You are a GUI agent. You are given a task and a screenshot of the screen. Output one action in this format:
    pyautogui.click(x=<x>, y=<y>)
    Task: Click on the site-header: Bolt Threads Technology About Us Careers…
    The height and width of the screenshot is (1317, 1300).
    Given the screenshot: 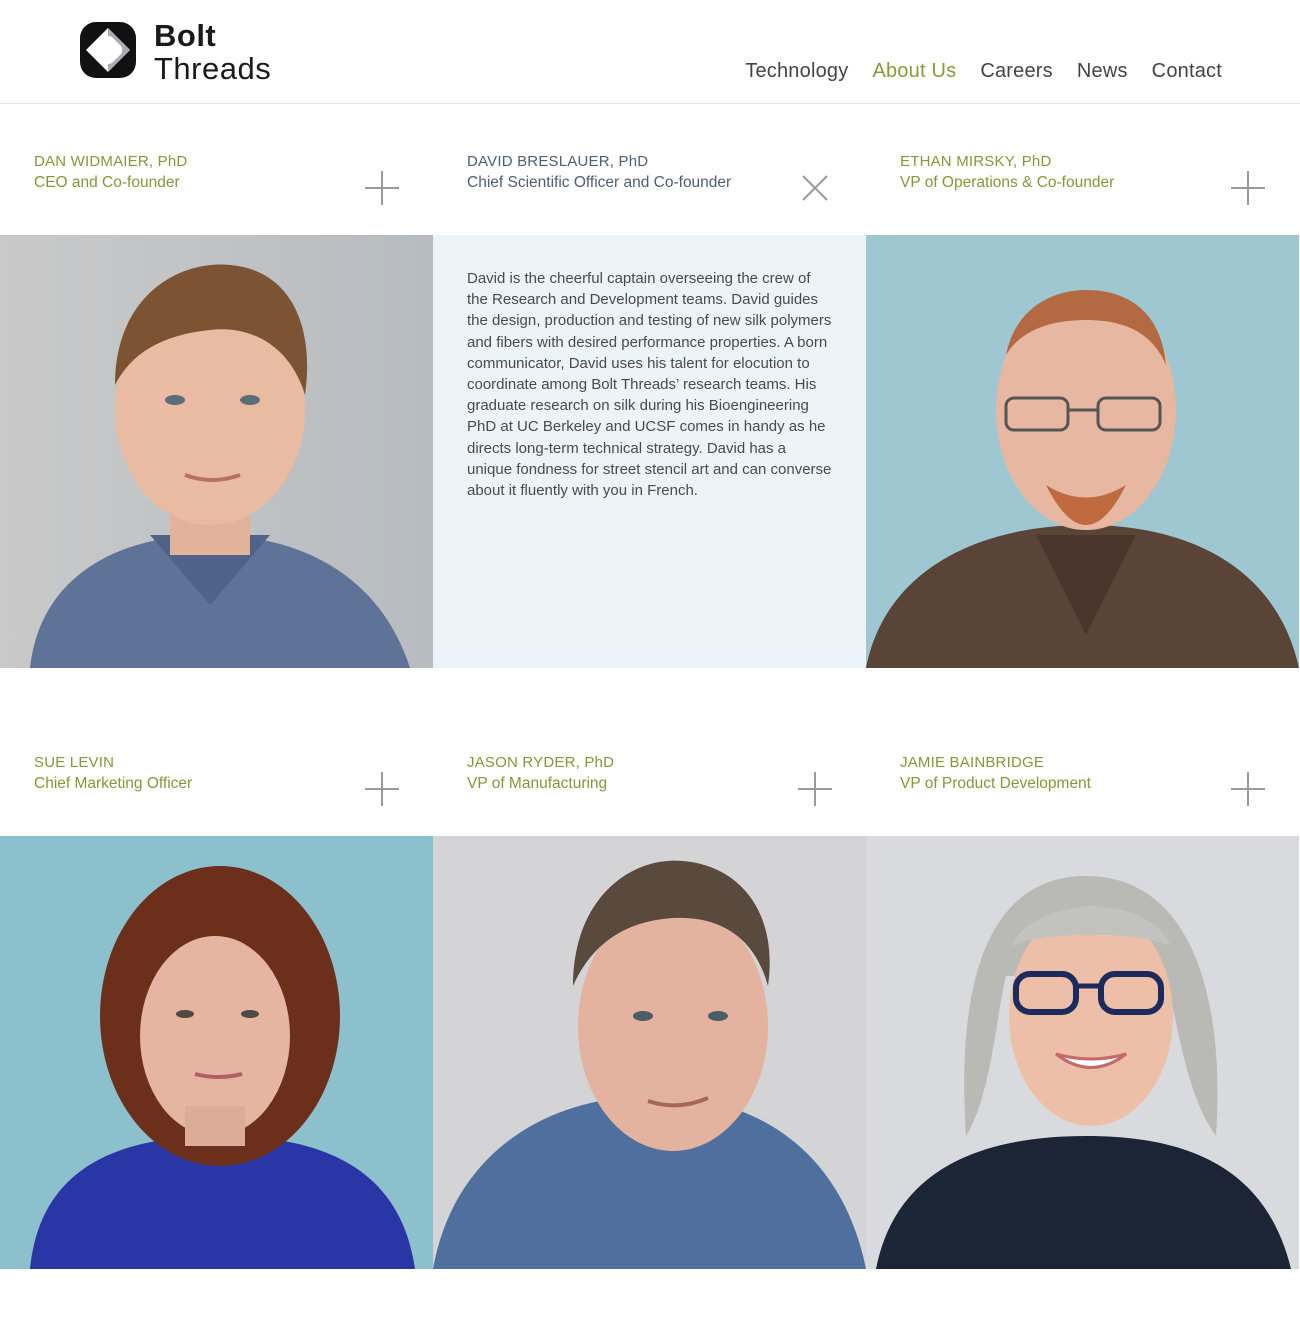 What is the action you would take?
    pyautogui.click(x=650, y=52)
    